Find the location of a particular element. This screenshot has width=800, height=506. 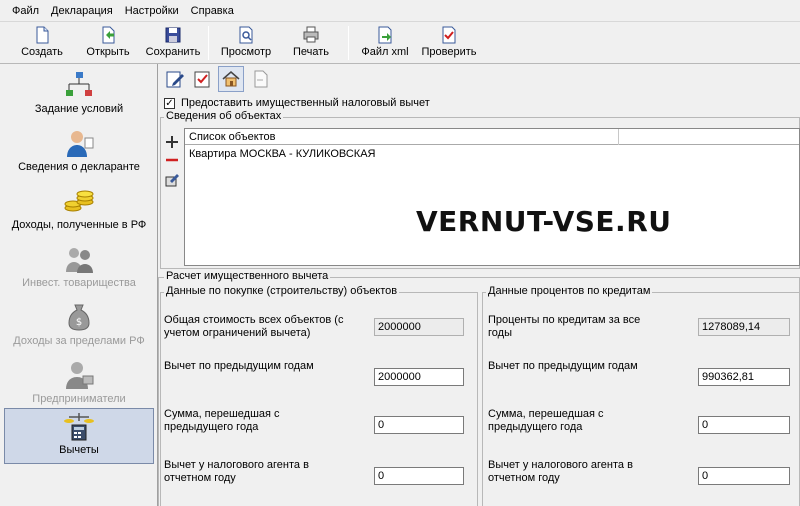

sidebar-item-deductions: Вычеты is located at coordinates (79, 436).